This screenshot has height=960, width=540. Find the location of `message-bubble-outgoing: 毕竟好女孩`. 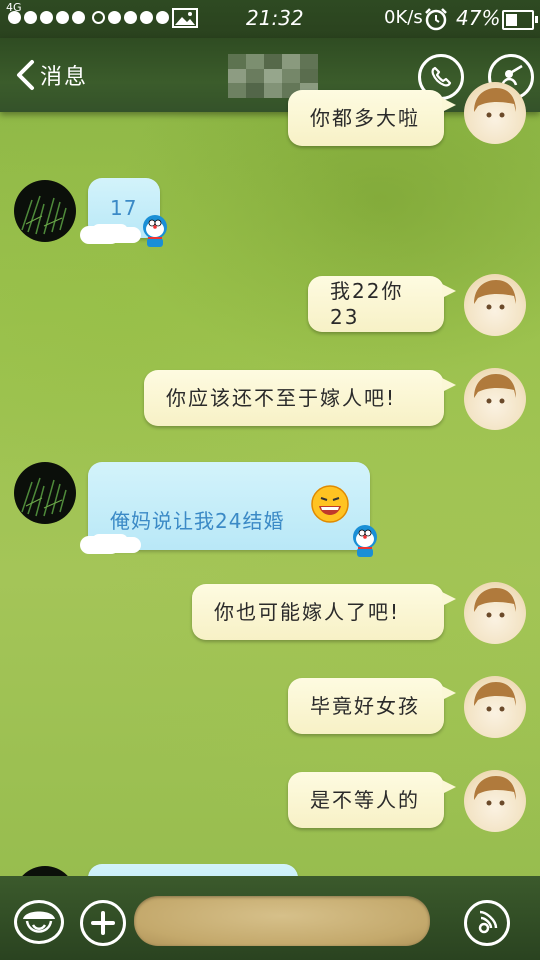

message-bubble-outgoing: 毕竟好女孩 is located at coordinates (372, 706).